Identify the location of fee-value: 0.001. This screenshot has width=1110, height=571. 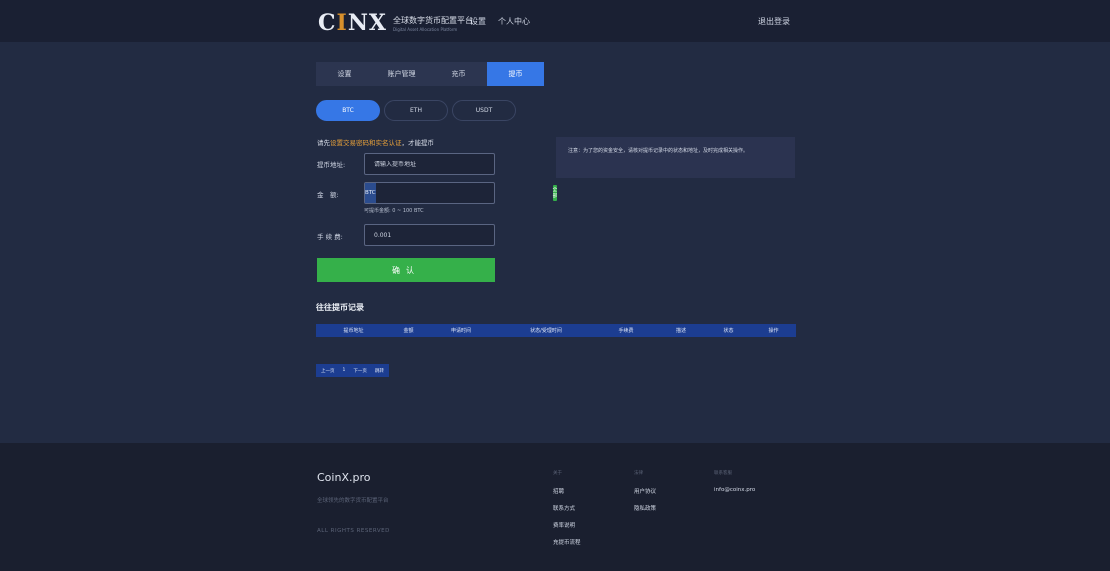
(383, 235).